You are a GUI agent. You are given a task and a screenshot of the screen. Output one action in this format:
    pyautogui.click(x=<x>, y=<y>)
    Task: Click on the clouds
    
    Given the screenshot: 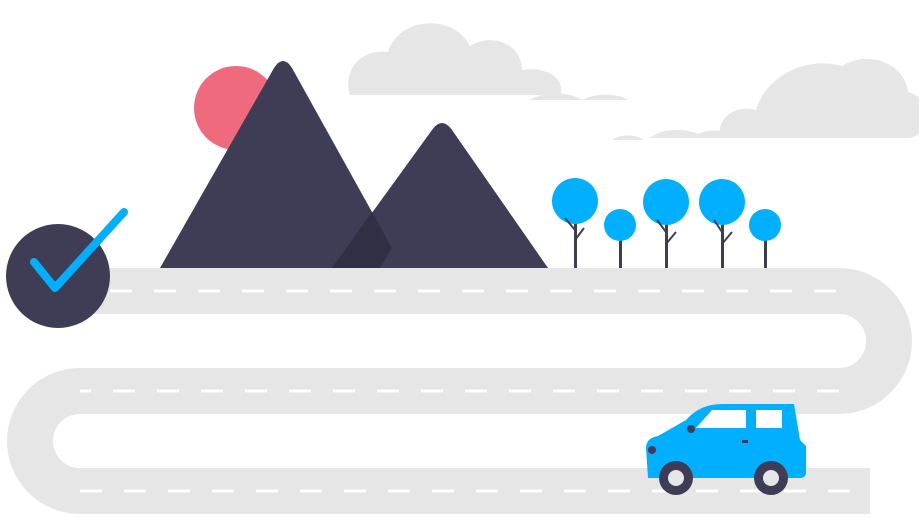 What is the action you would take?
    pyautogui.click(x=633, y=81)
    